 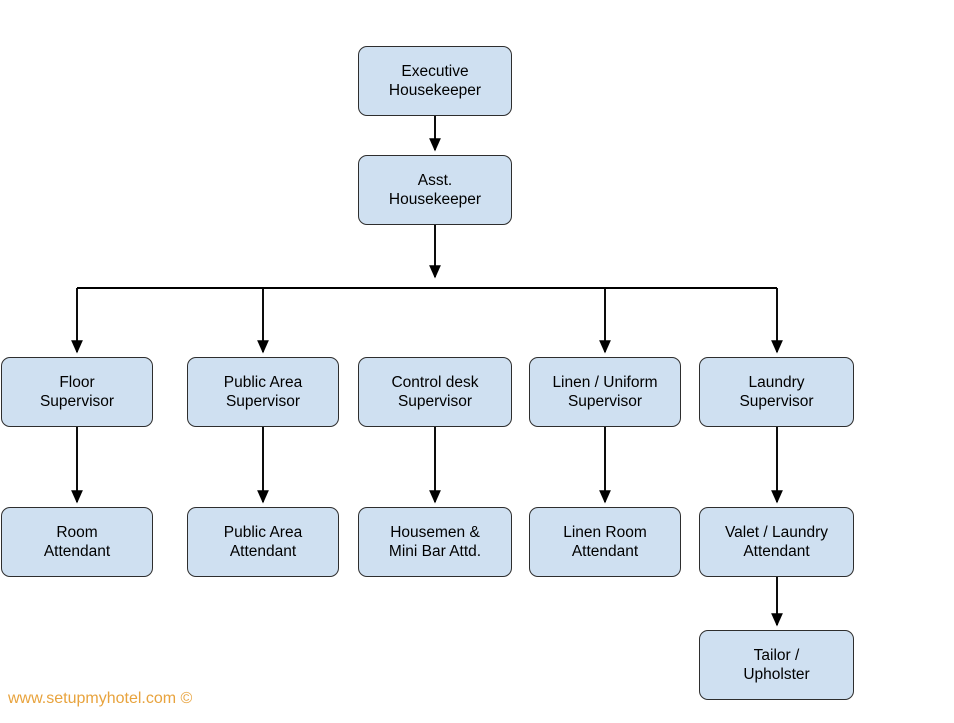 I want to click on node-linen-uniform-supervisor: Linen / Uniform Supervisor, so click(x=605, y=392).